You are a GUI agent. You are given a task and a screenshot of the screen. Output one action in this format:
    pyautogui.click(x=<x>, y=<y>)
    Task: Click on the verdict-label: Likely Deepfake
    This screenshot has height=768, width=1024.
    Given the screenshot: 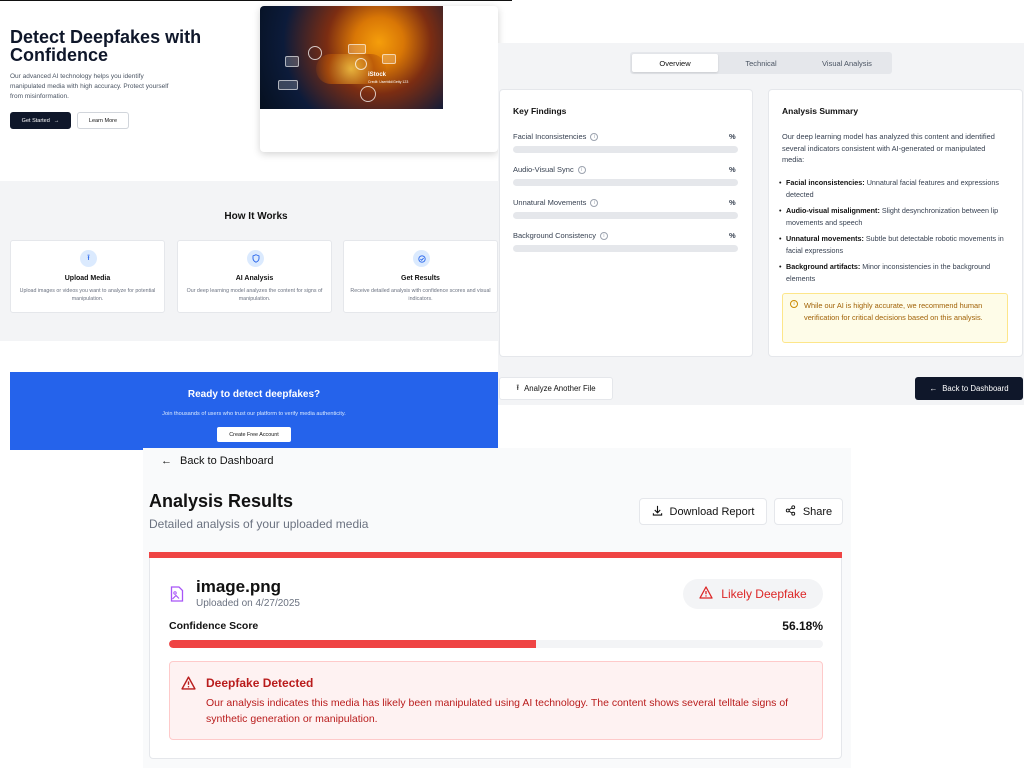 What is the action you would take?
    pyautogui.click(x=764, y=594)
    